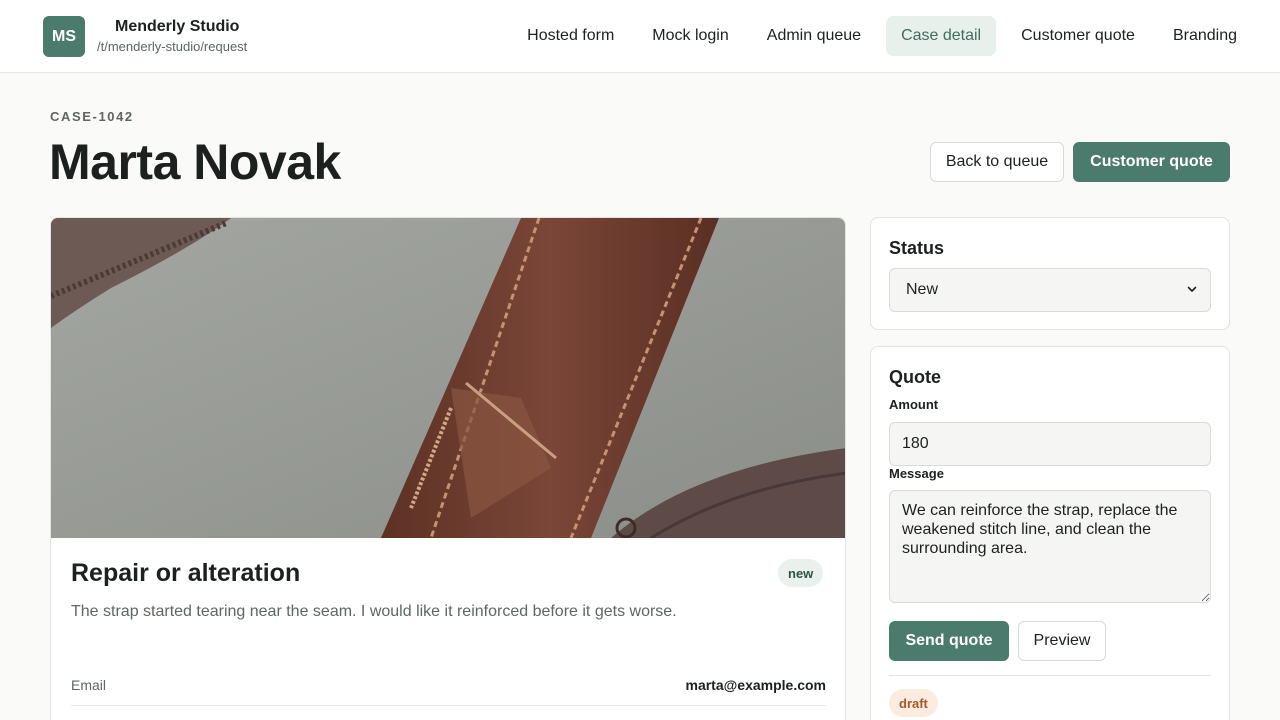 The image size is (1280, 720). What do you see at coordinates (756, 685) in the screenshot?
I see `email-value: marta@example.com` at bounding box center [756, 685].